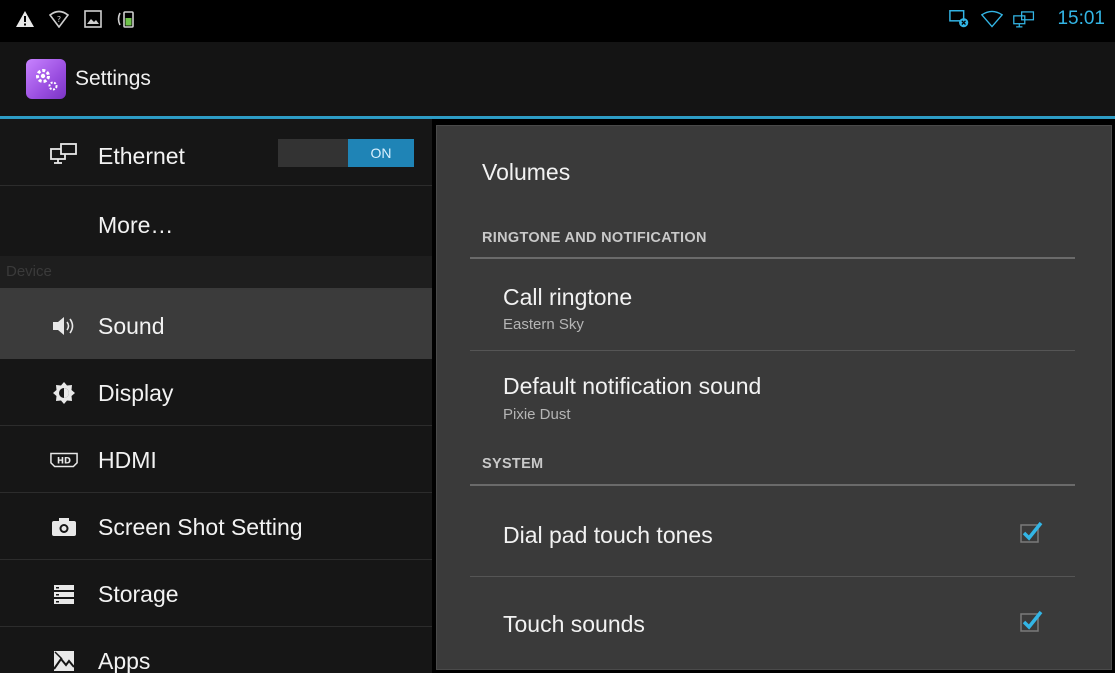 This screenshot has height=673, width=1115. What do you see at coordinates (1081, 18) in the screenshot?
I see `clock: 15:01` at bounding box center [1081, 18].